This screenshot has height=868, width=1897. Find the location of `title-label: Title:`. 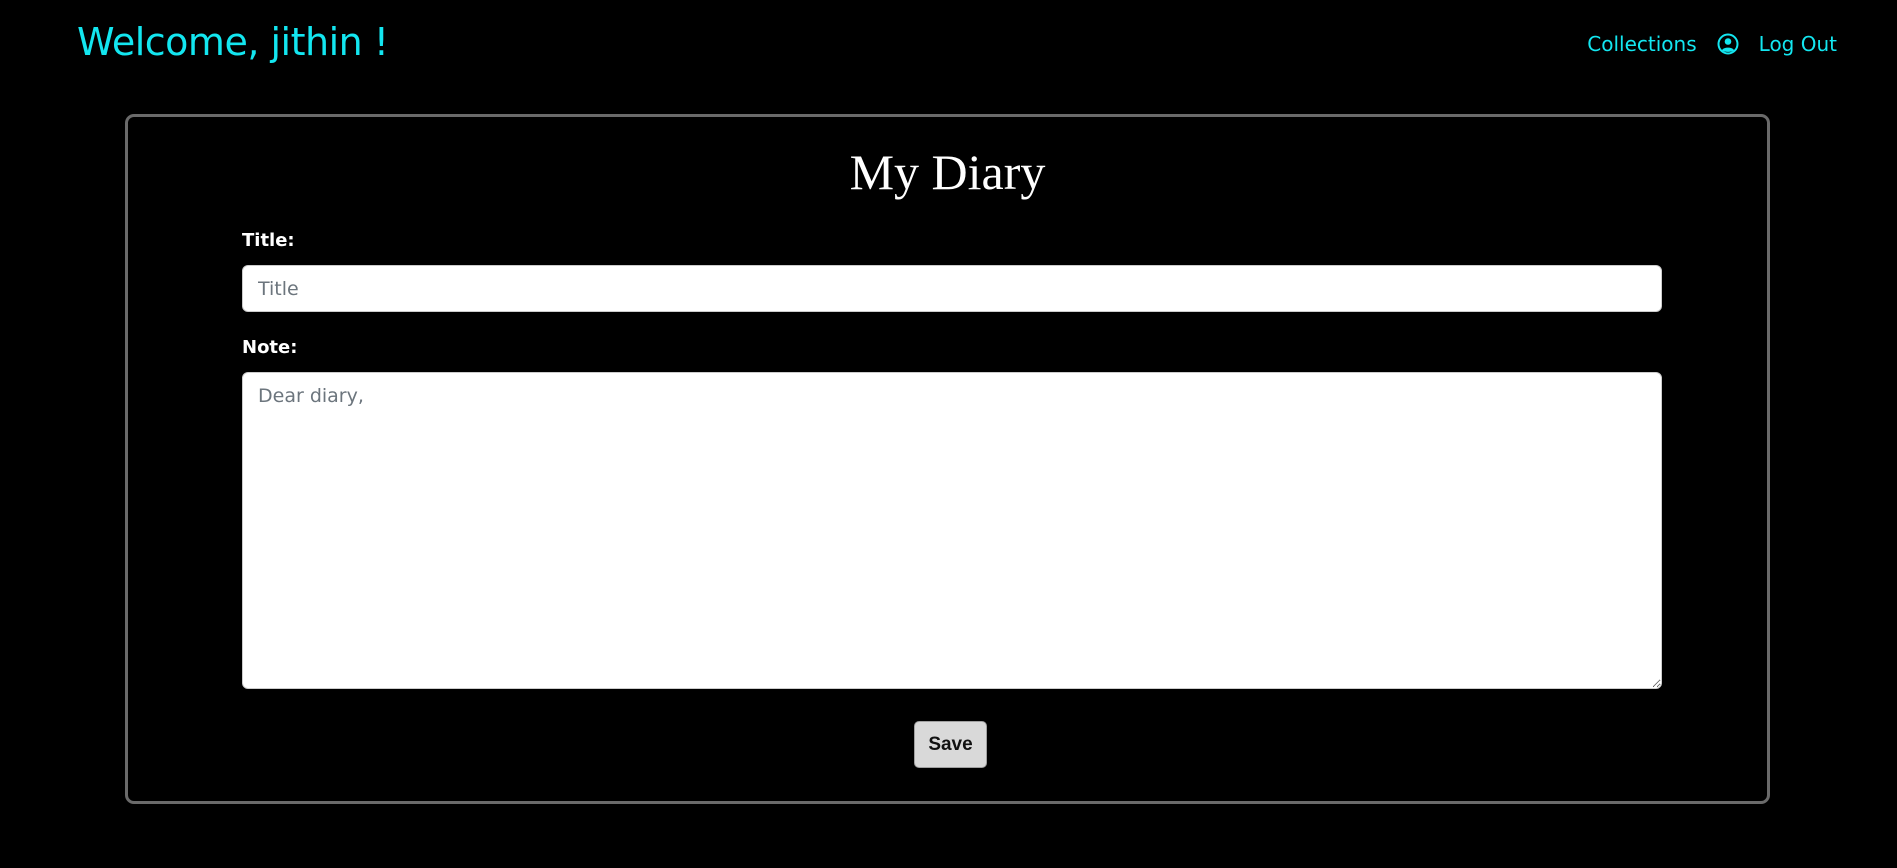

title-label: Title: is located at coordinates (268, 240).